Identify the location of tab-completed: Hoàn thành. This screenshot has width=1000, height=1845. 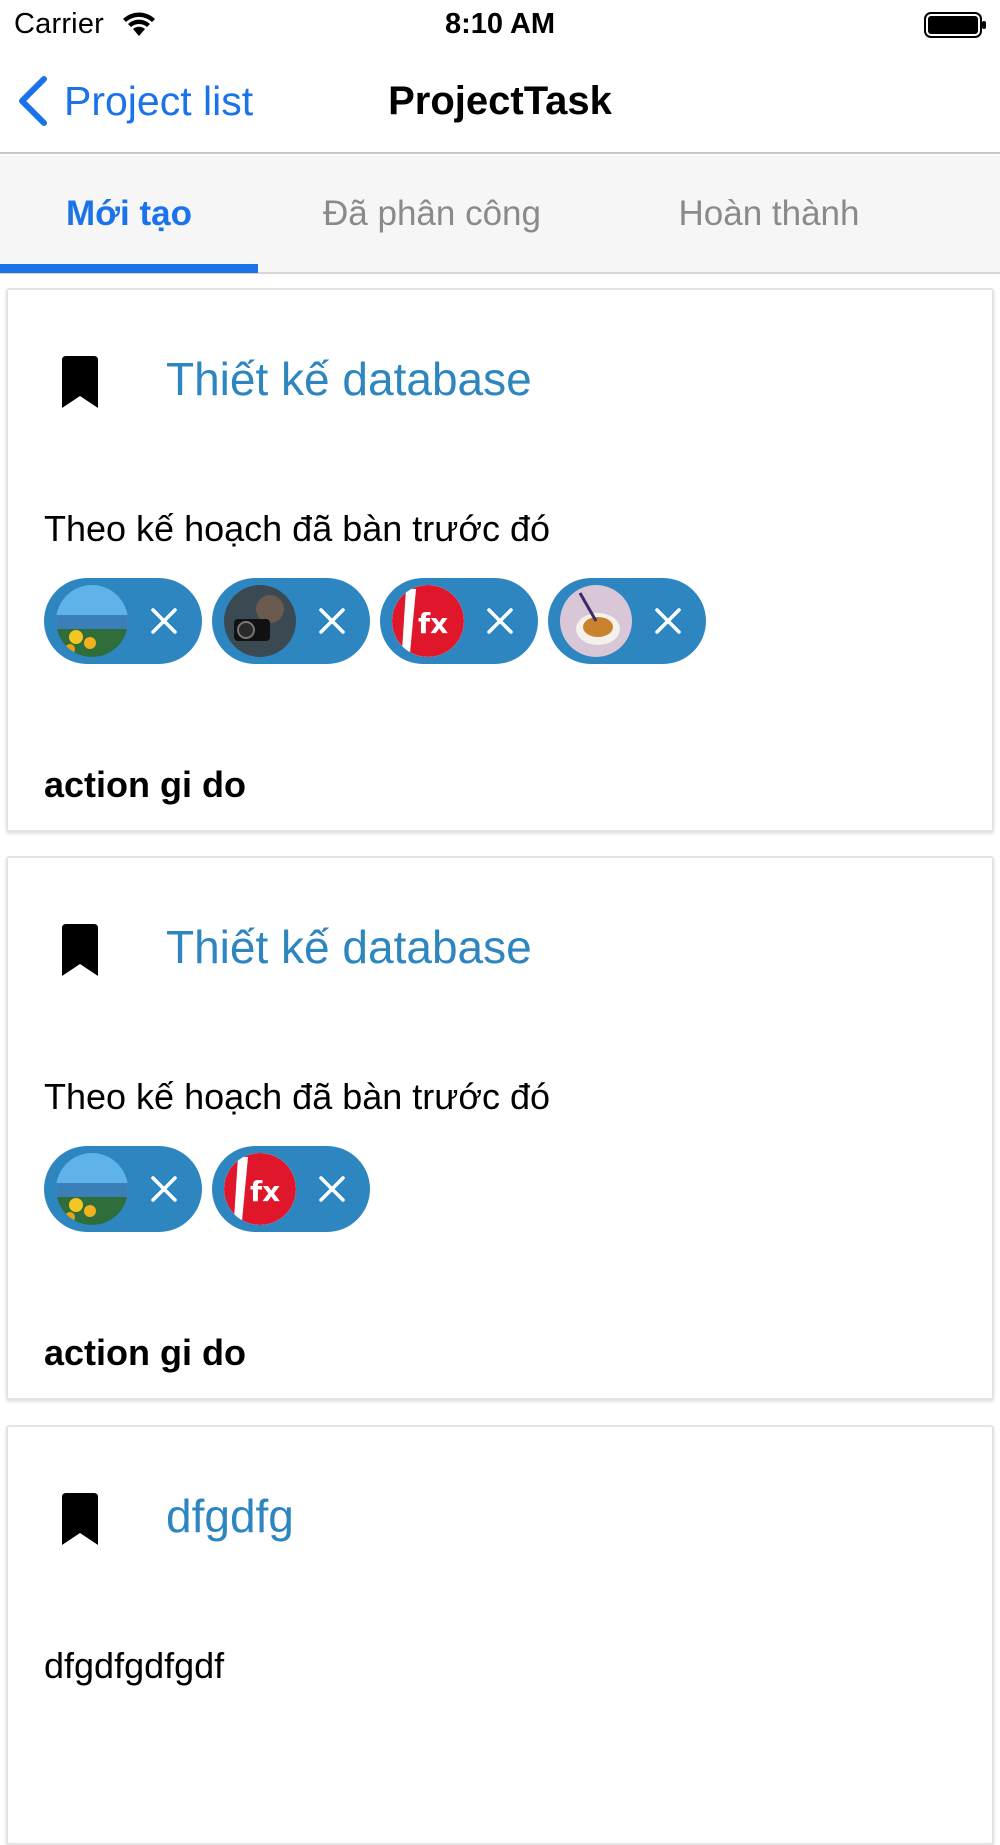
(769, 214).